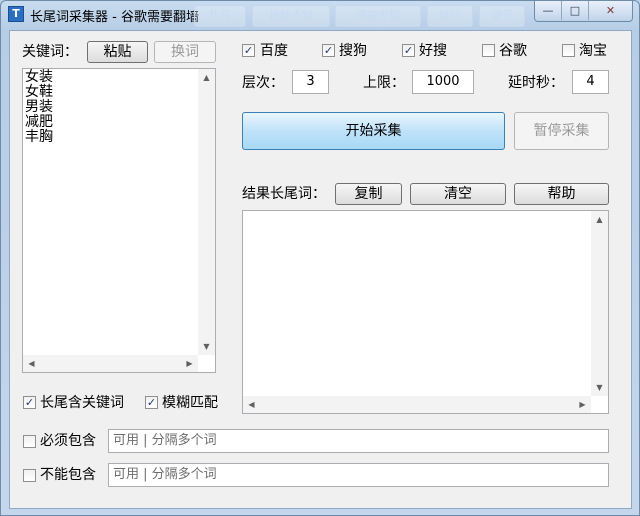  What do you see at coordinates (190, 403) in the screenshot?
I see `fuzzy-match-label: 模糊匹配` at bounding box center [190, 403].